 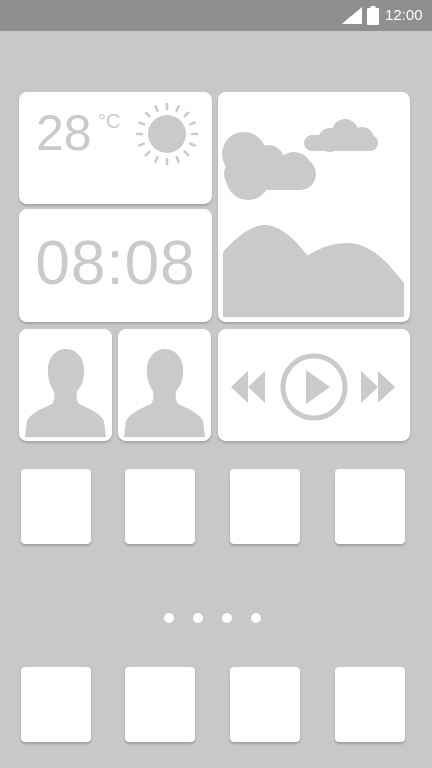 What do you see at coordinates (64, 133) in the screenshot?
I see `temperature-value: 28` at bounding box center [64, 133].